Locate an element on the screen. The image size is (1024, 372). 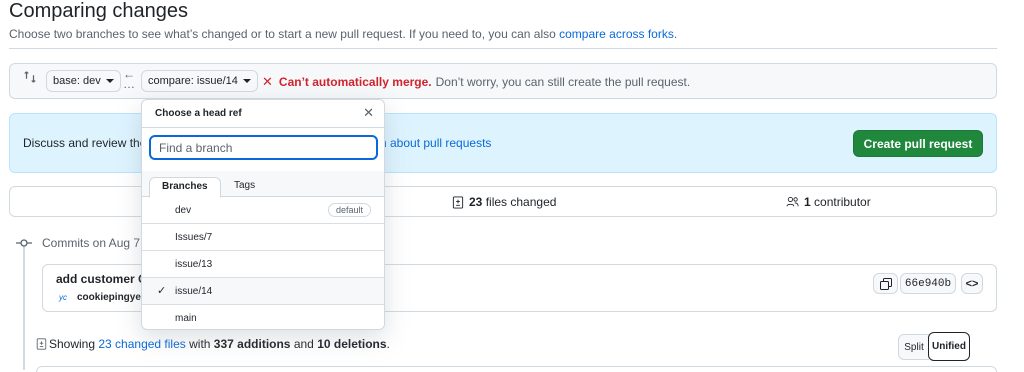
default-badge: default is located at coordinates (349, 210).